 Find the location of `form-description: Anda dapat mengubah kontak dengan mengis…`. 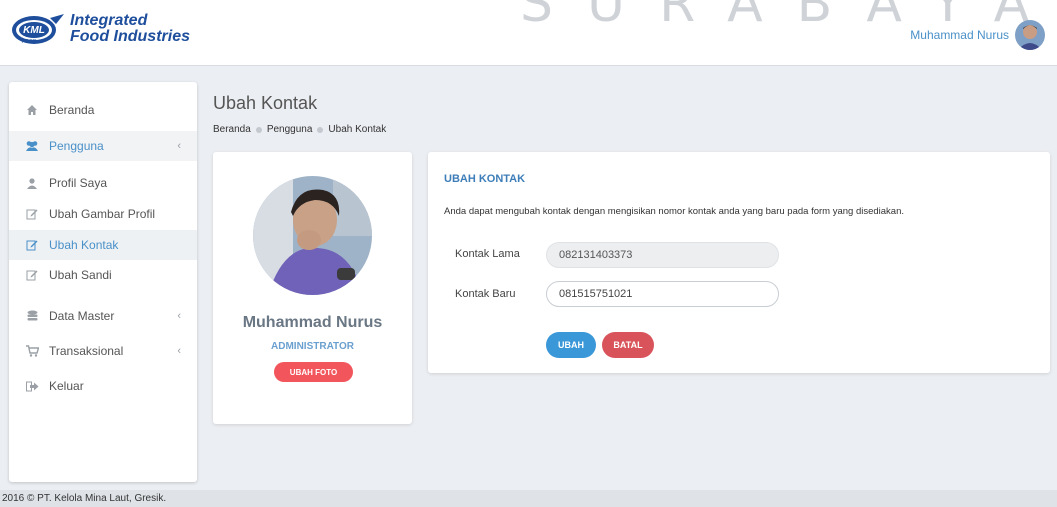

form-description: Anda dapat mengubah kontak dengan mengis… is located at coordinates (674, 211).